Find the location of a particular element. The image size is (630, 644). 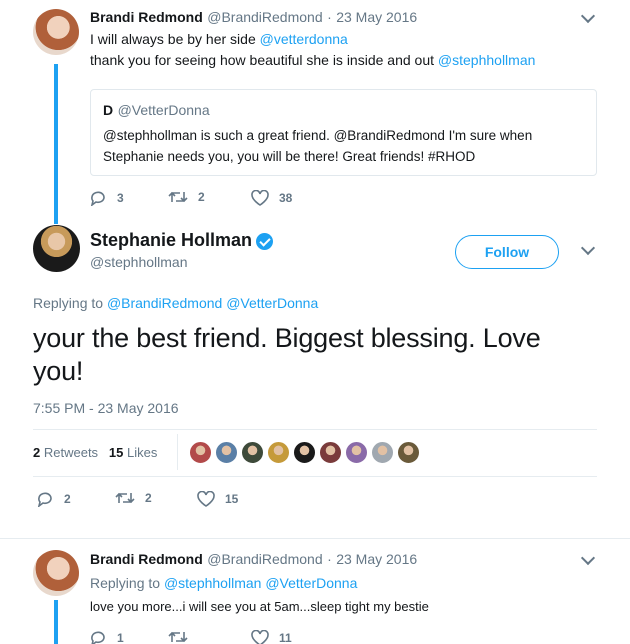

like-button: 38 is located at coordinates (271, 198).